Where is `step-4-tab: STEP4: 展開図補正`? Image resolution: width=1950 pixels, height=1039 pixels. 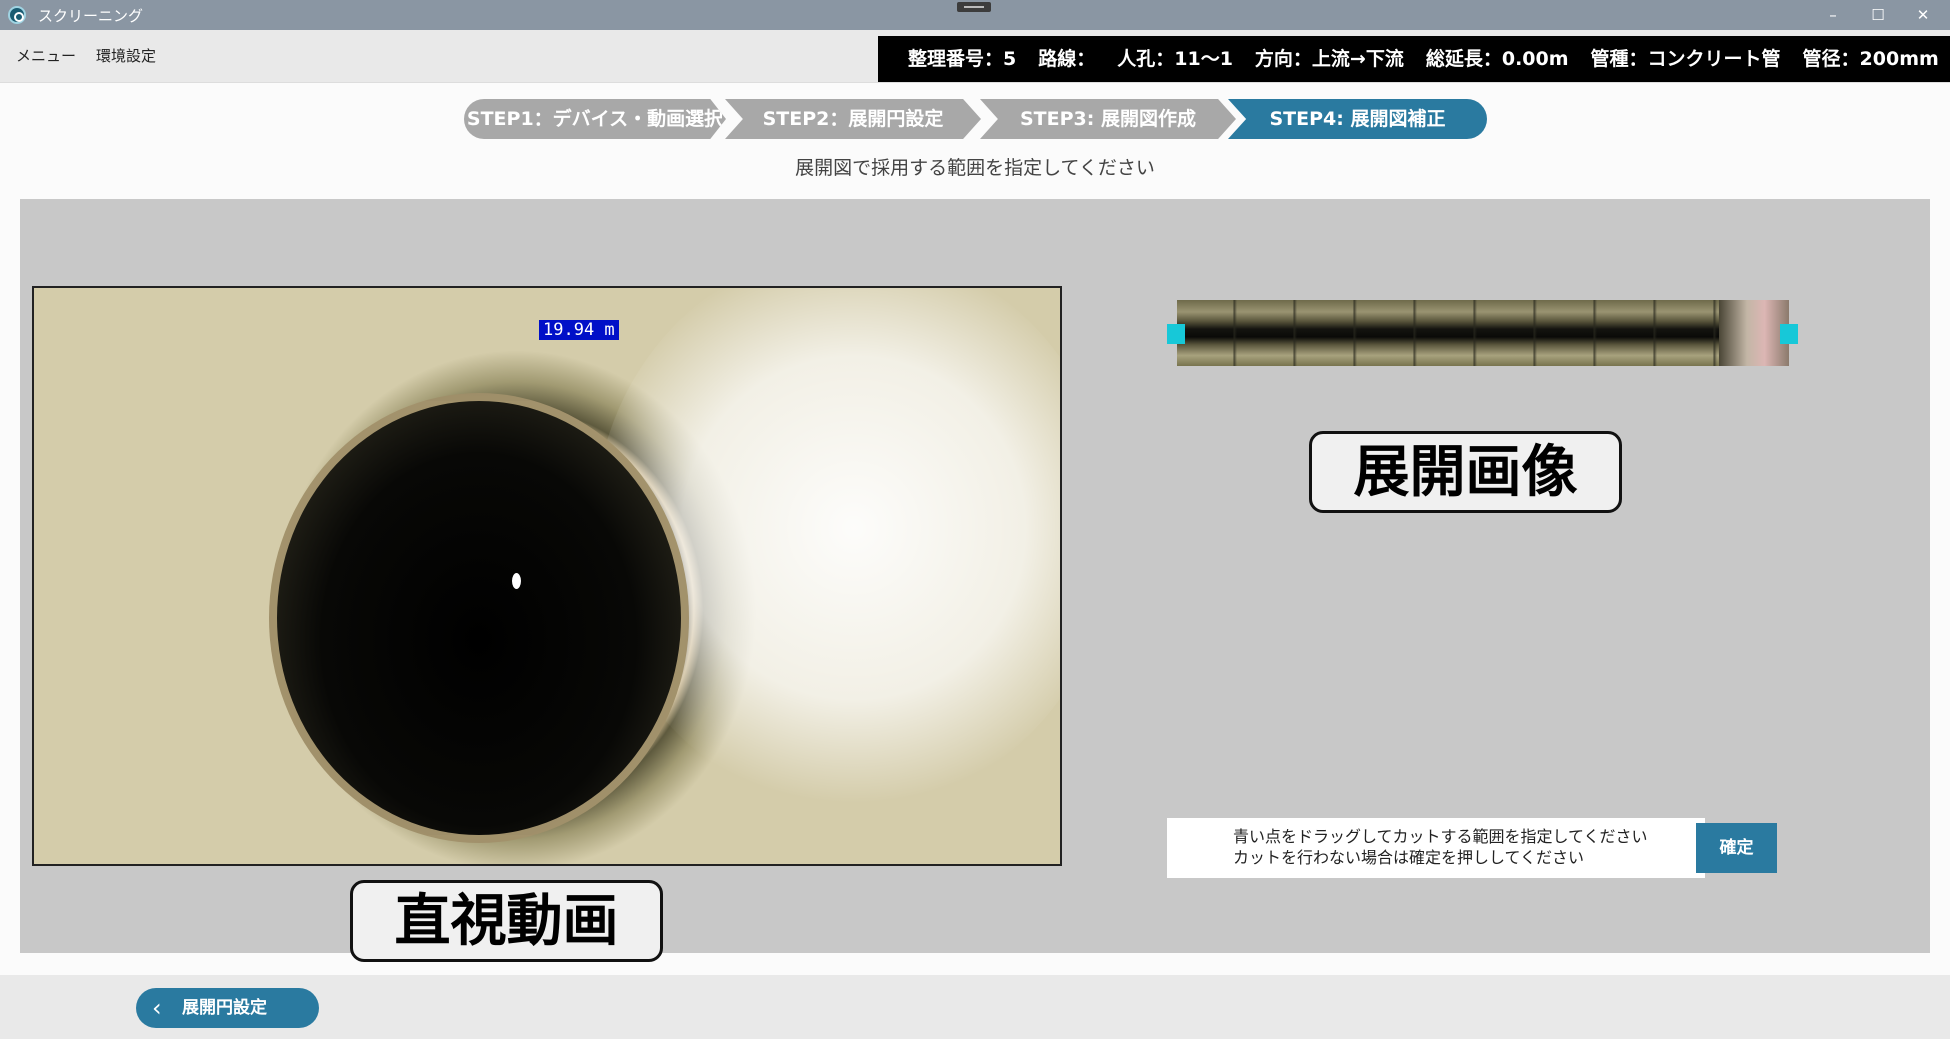 step-4-tab: STEP4: 展開図補正 is located at coordinates (1357, 119).